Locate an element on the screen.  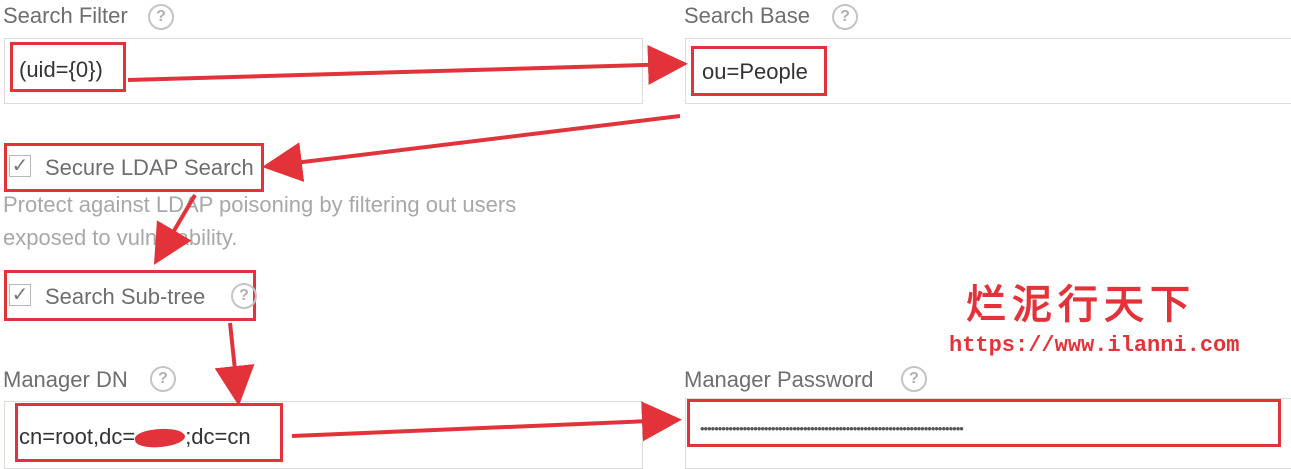
arrow-base-to-secure is located at coordinates (471, 148).